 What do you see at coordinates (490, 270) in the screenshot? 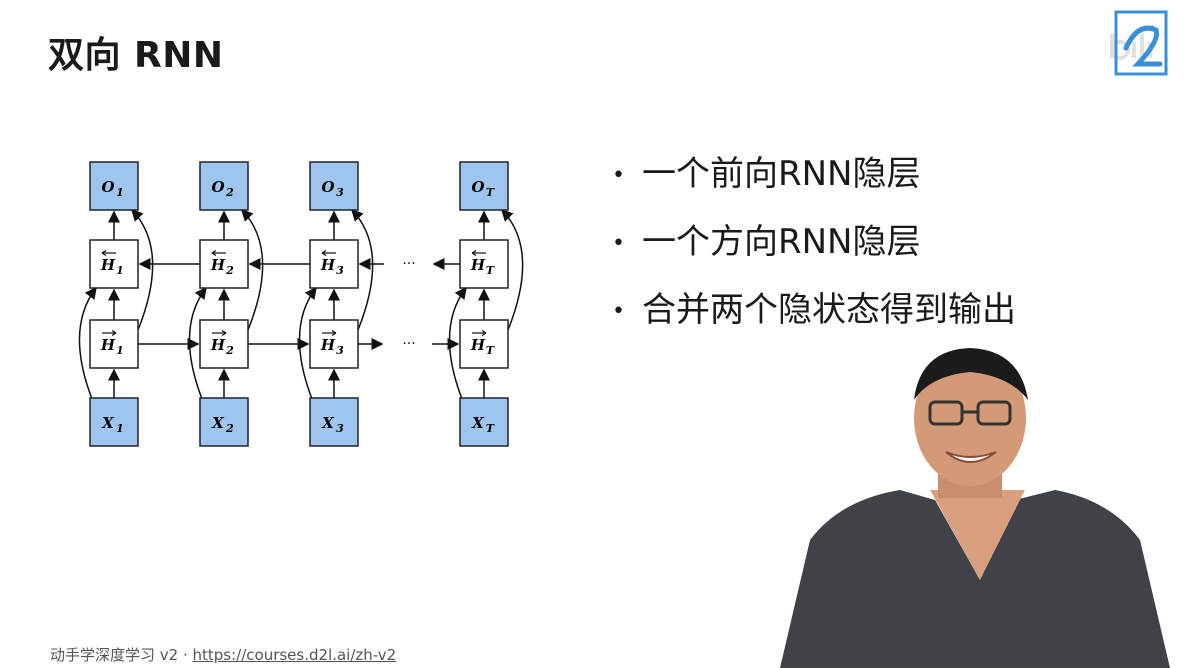
I see `backward-hidden-node-subscript: T` at bounding box center [490, 270].